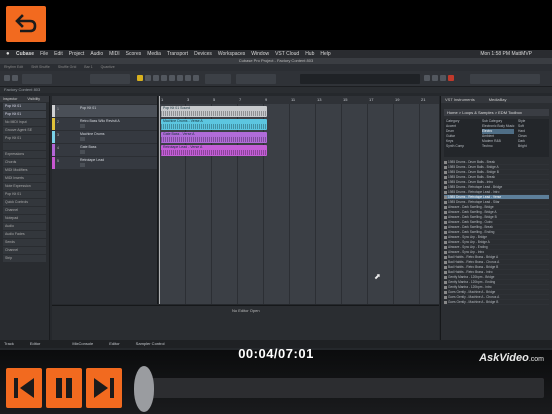 The height and width of the screenshot is (414, 552). I want to click on apple-icon: ●, so click(8, 54).